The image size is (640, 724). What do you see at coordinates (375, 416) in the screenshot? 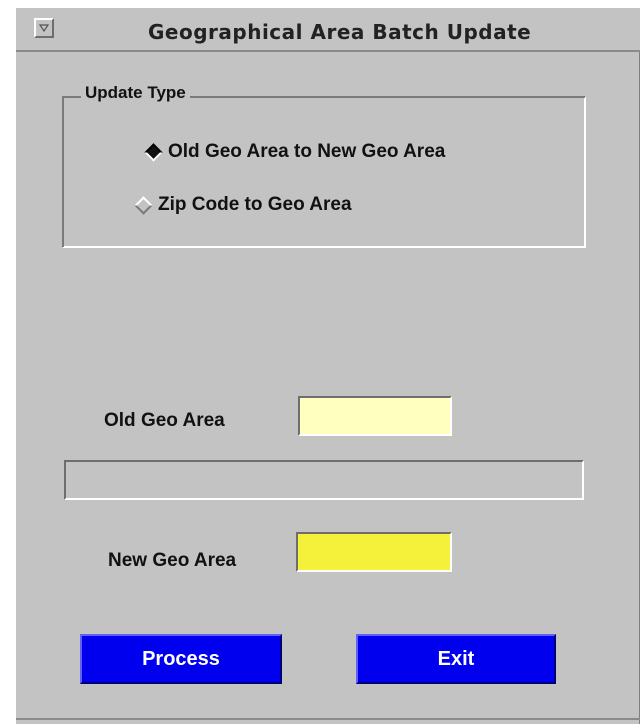
I see `old-geo-area-input` at bounding box center [375, 416].